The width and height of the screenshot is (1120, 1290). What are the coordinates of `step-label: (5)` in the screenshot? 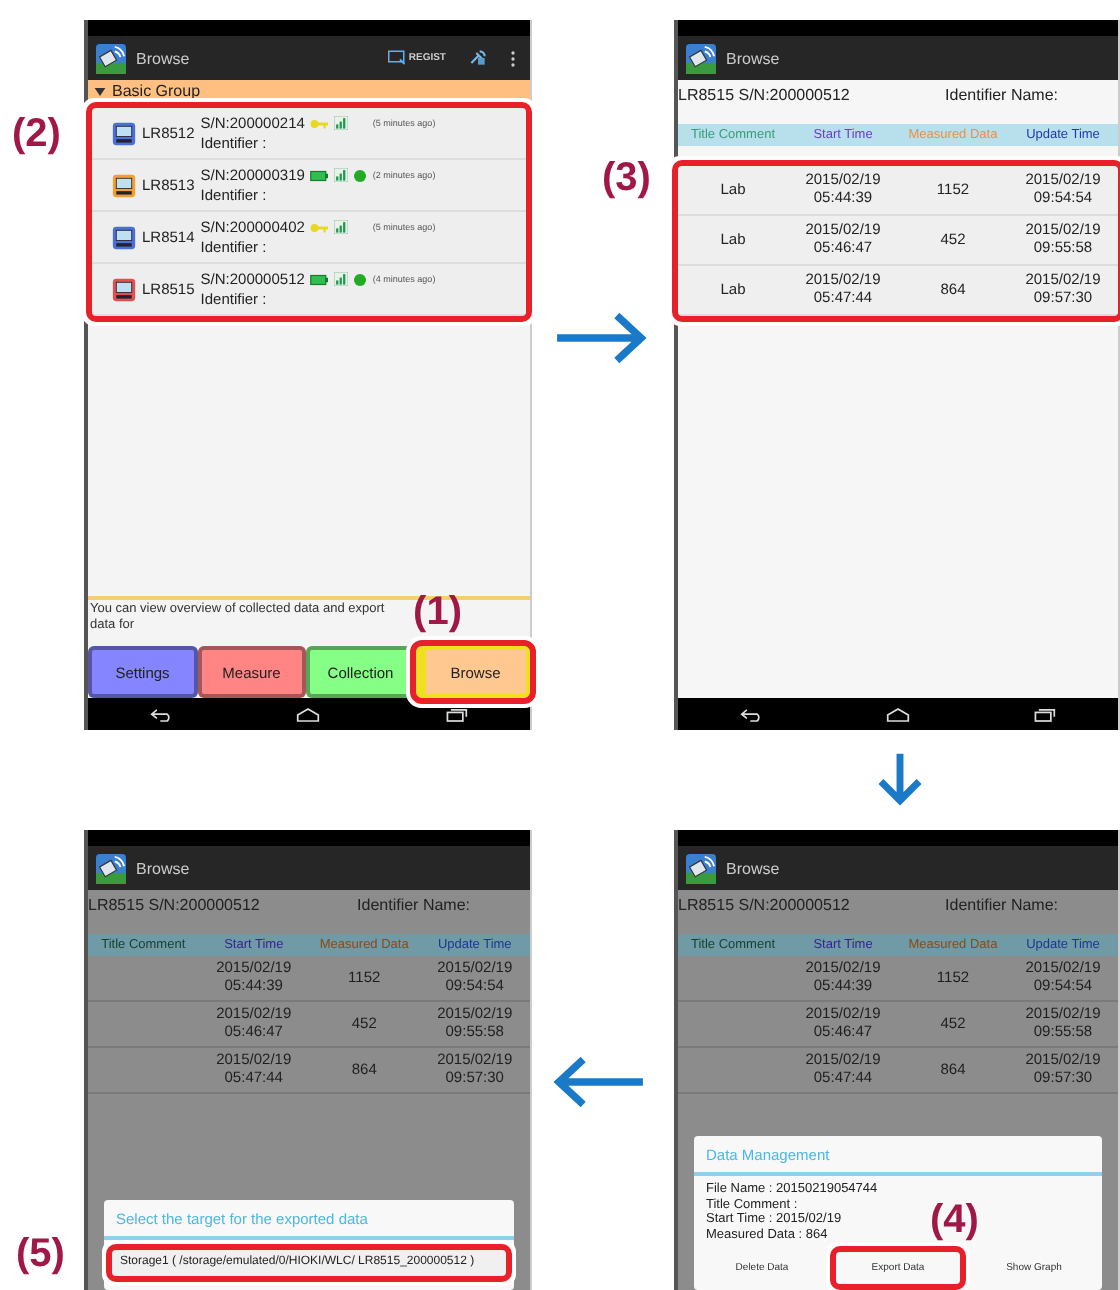 It's located at (40, 1253).